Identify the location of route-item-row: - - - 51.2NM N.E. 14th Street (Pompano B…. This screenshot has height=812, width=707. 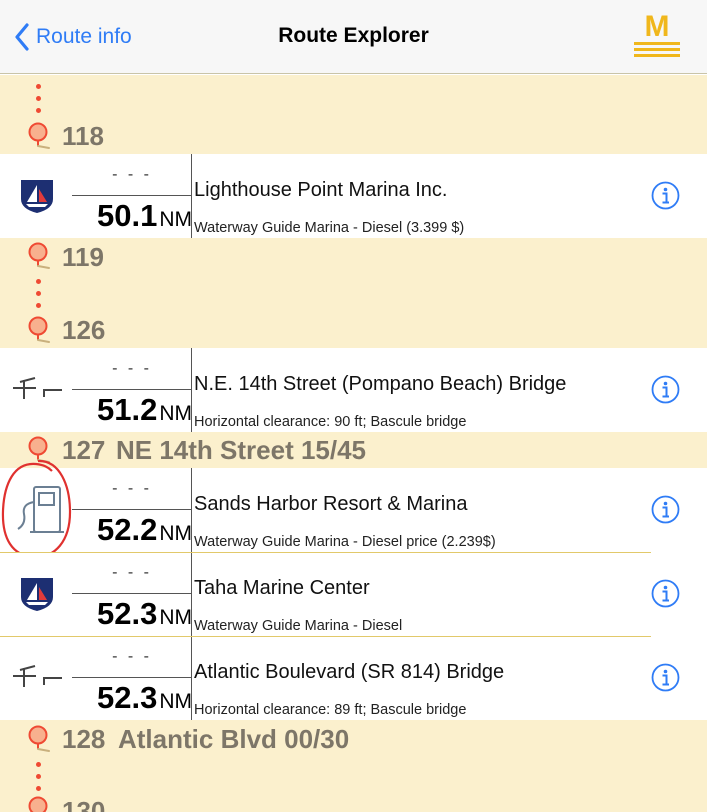
(353, 390).